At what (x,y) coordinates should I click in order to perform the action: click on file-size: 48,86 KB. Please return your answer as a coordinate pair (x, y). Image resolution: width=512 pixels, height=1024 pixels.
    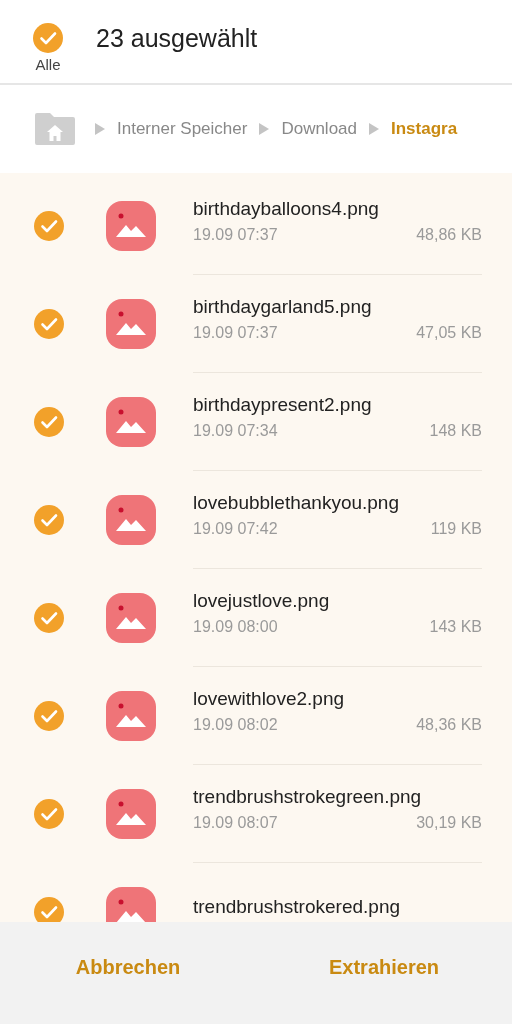
    Looking at the image, I should click on (449, 234).